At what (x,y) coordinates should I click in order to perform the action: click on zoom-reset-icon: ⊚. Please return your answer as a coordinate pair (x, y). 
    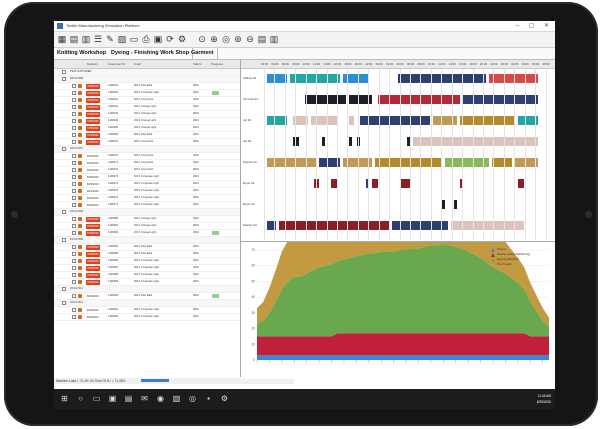
    Looking at the image, I should click on (238, 39).